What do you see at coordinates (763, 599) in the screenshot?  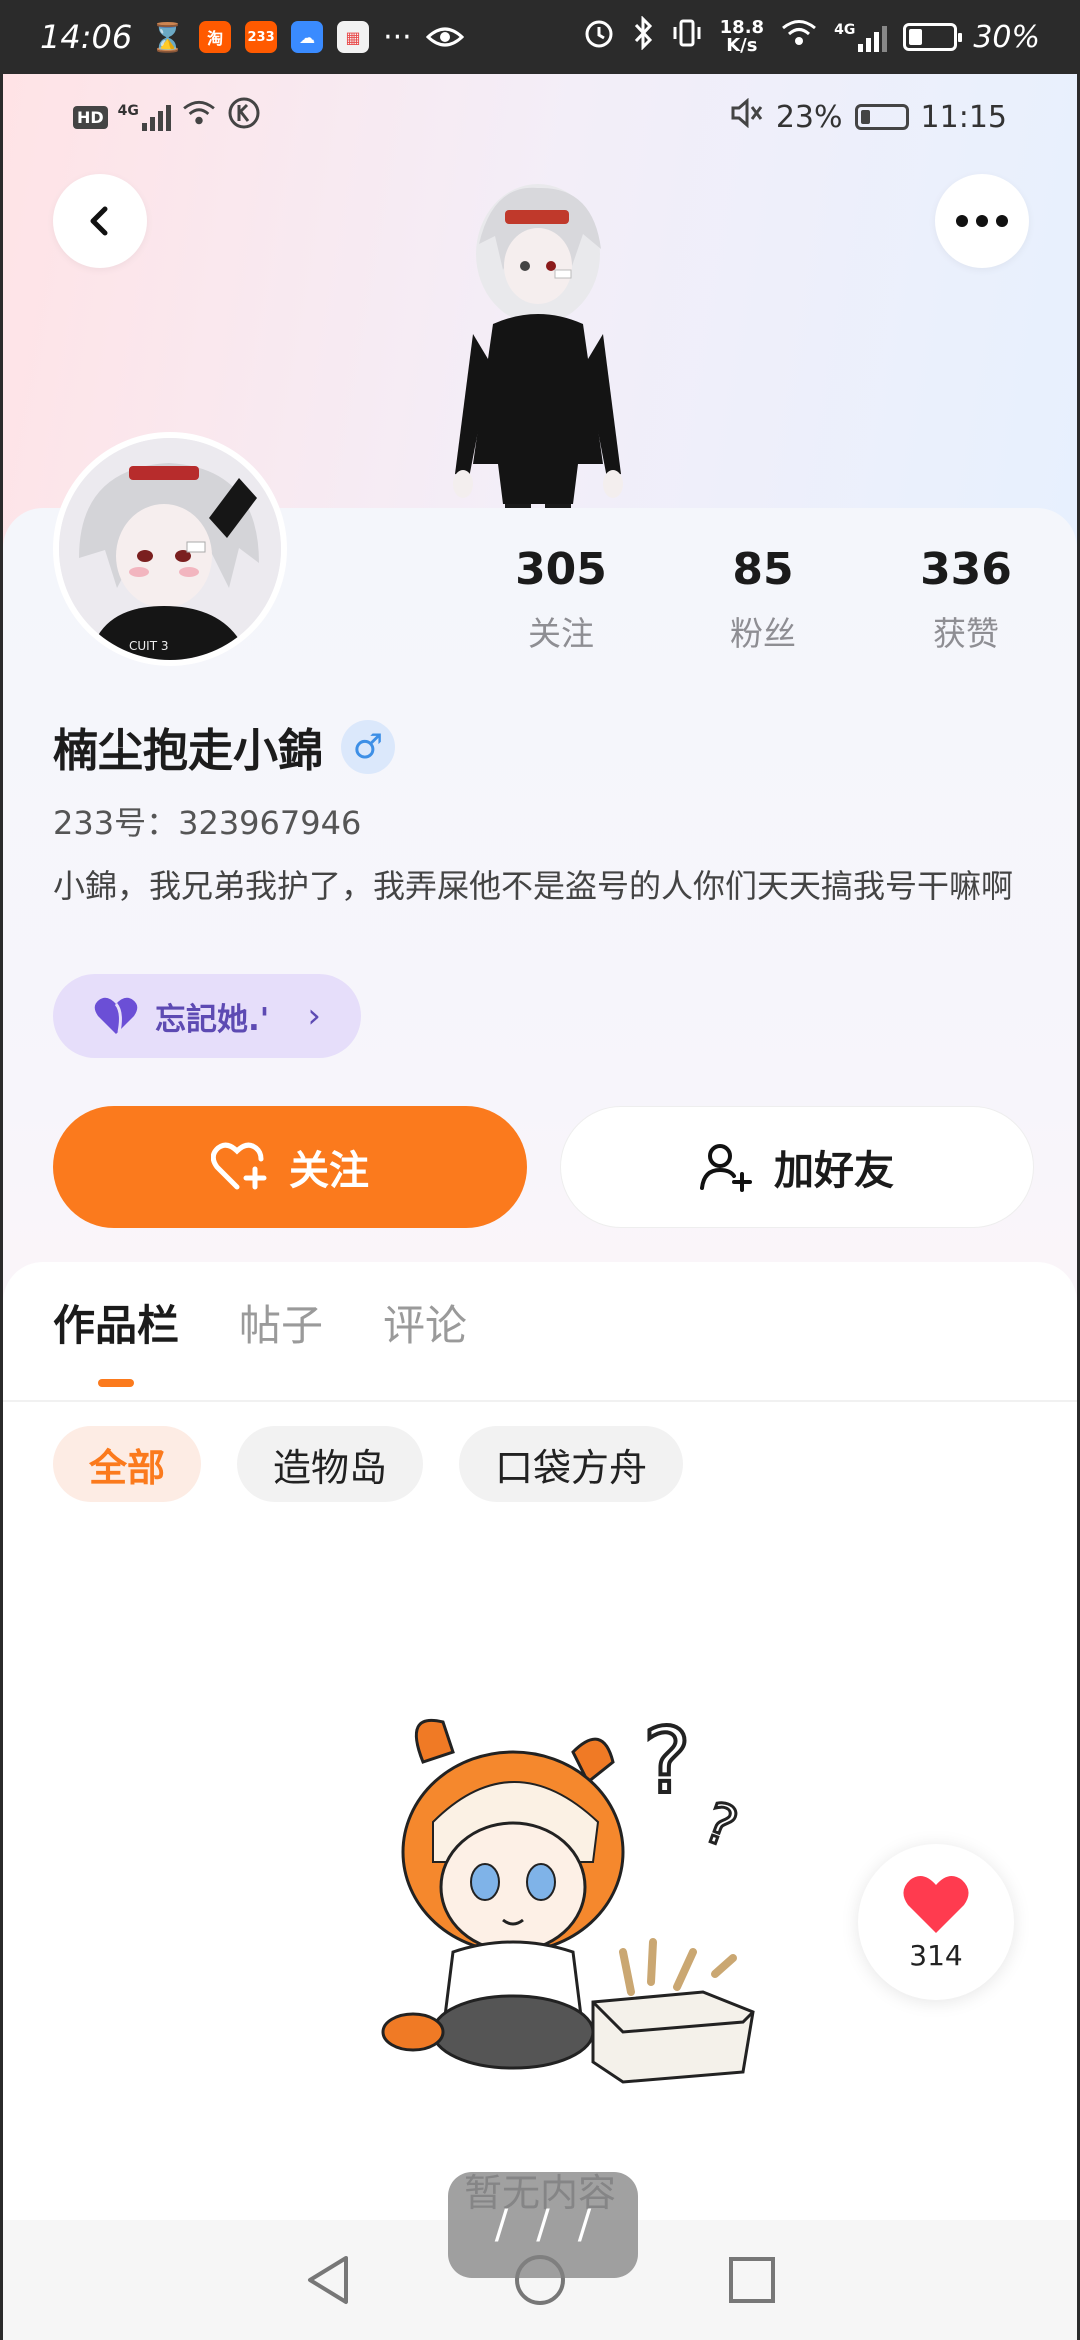 I see `fans-stat: 85 粉丝` at bounding box center [763, 599].